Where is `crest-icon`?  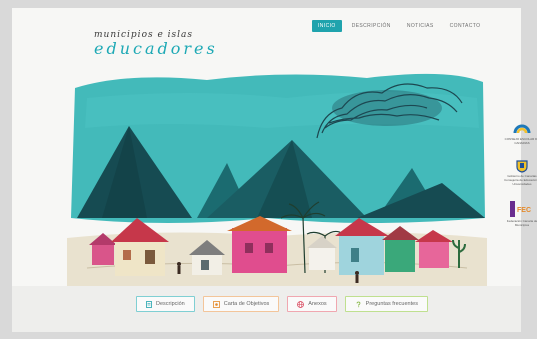
crest-icon is located at coordinates (522, 166).